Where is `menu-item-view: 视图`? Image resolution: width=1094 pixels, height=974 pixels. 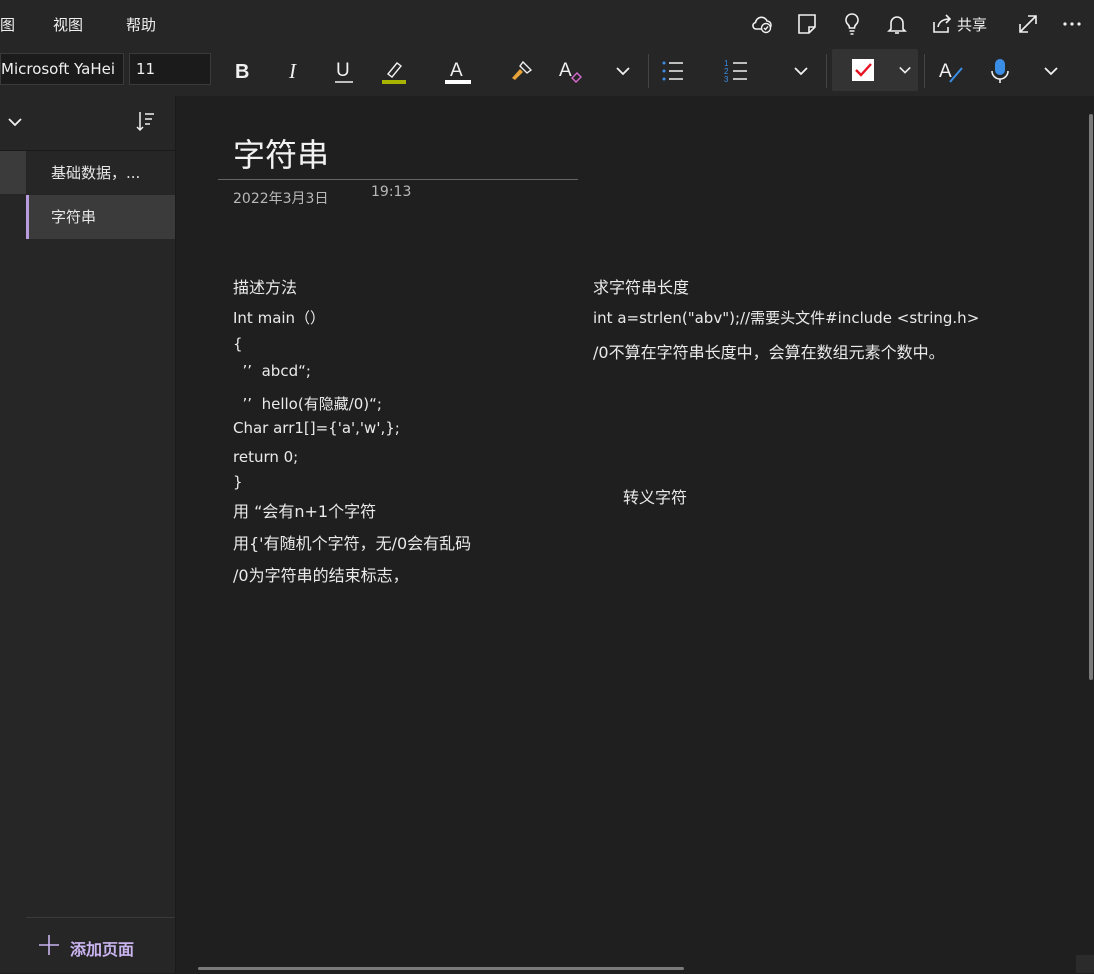 menu-item-view: 视图 is located at coordinates (68, 24).